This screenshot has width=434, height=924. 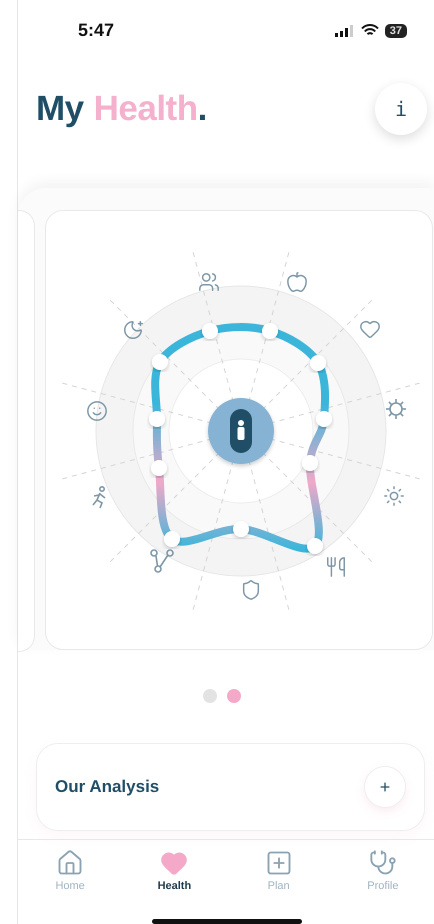 What do you see at coordinates (97, 410) in the screenshot?
I see `smile-icon` at bounding box center [97, 410].